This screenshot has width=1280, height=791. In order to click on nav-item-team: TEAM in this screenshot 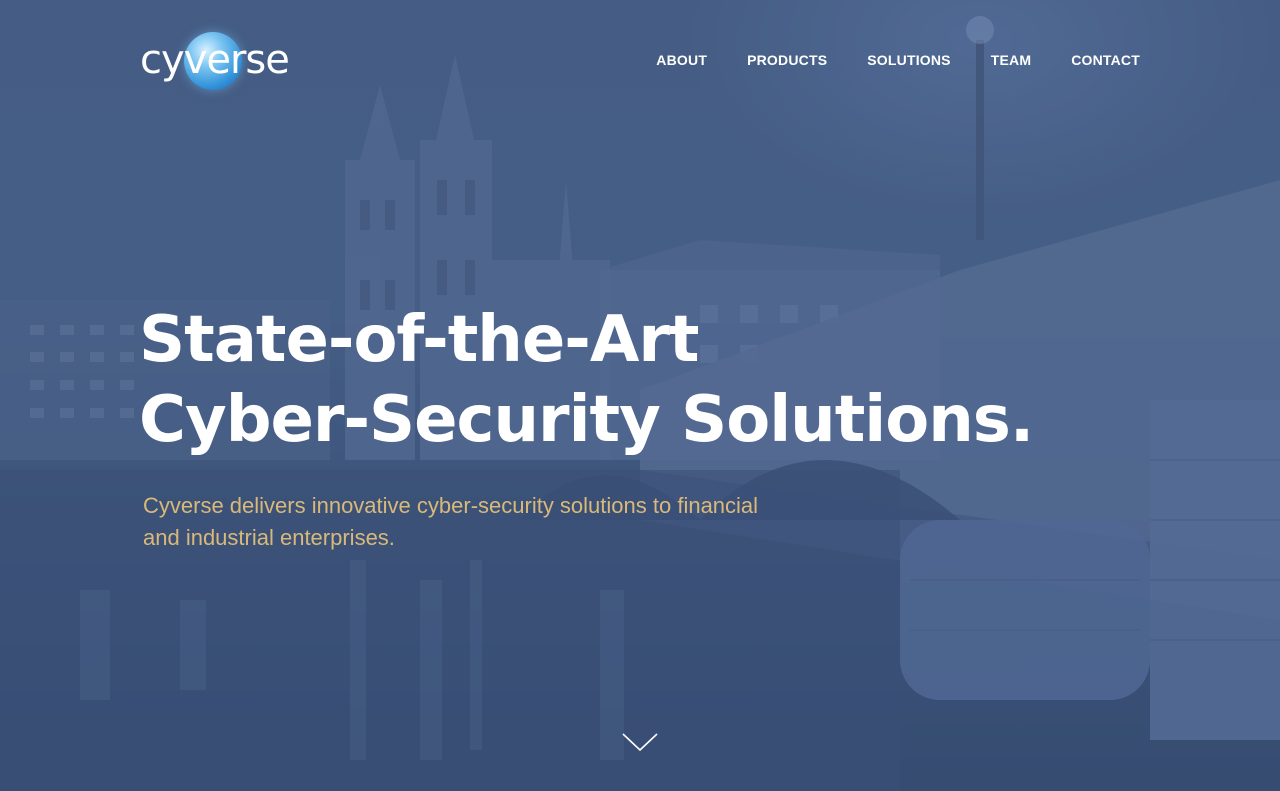, I will do `click(1011, 60)`.